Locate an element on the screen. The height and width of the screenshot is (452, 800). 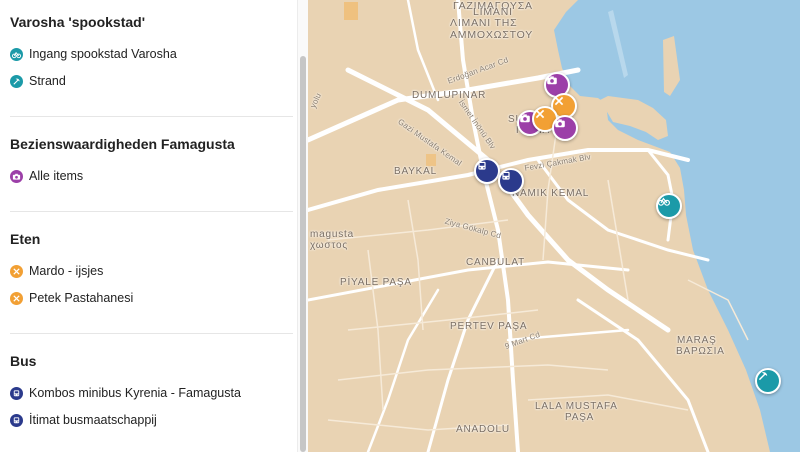
label-piyale-pasa: PİYALE PAŞA is located at coordinates (376, 282).